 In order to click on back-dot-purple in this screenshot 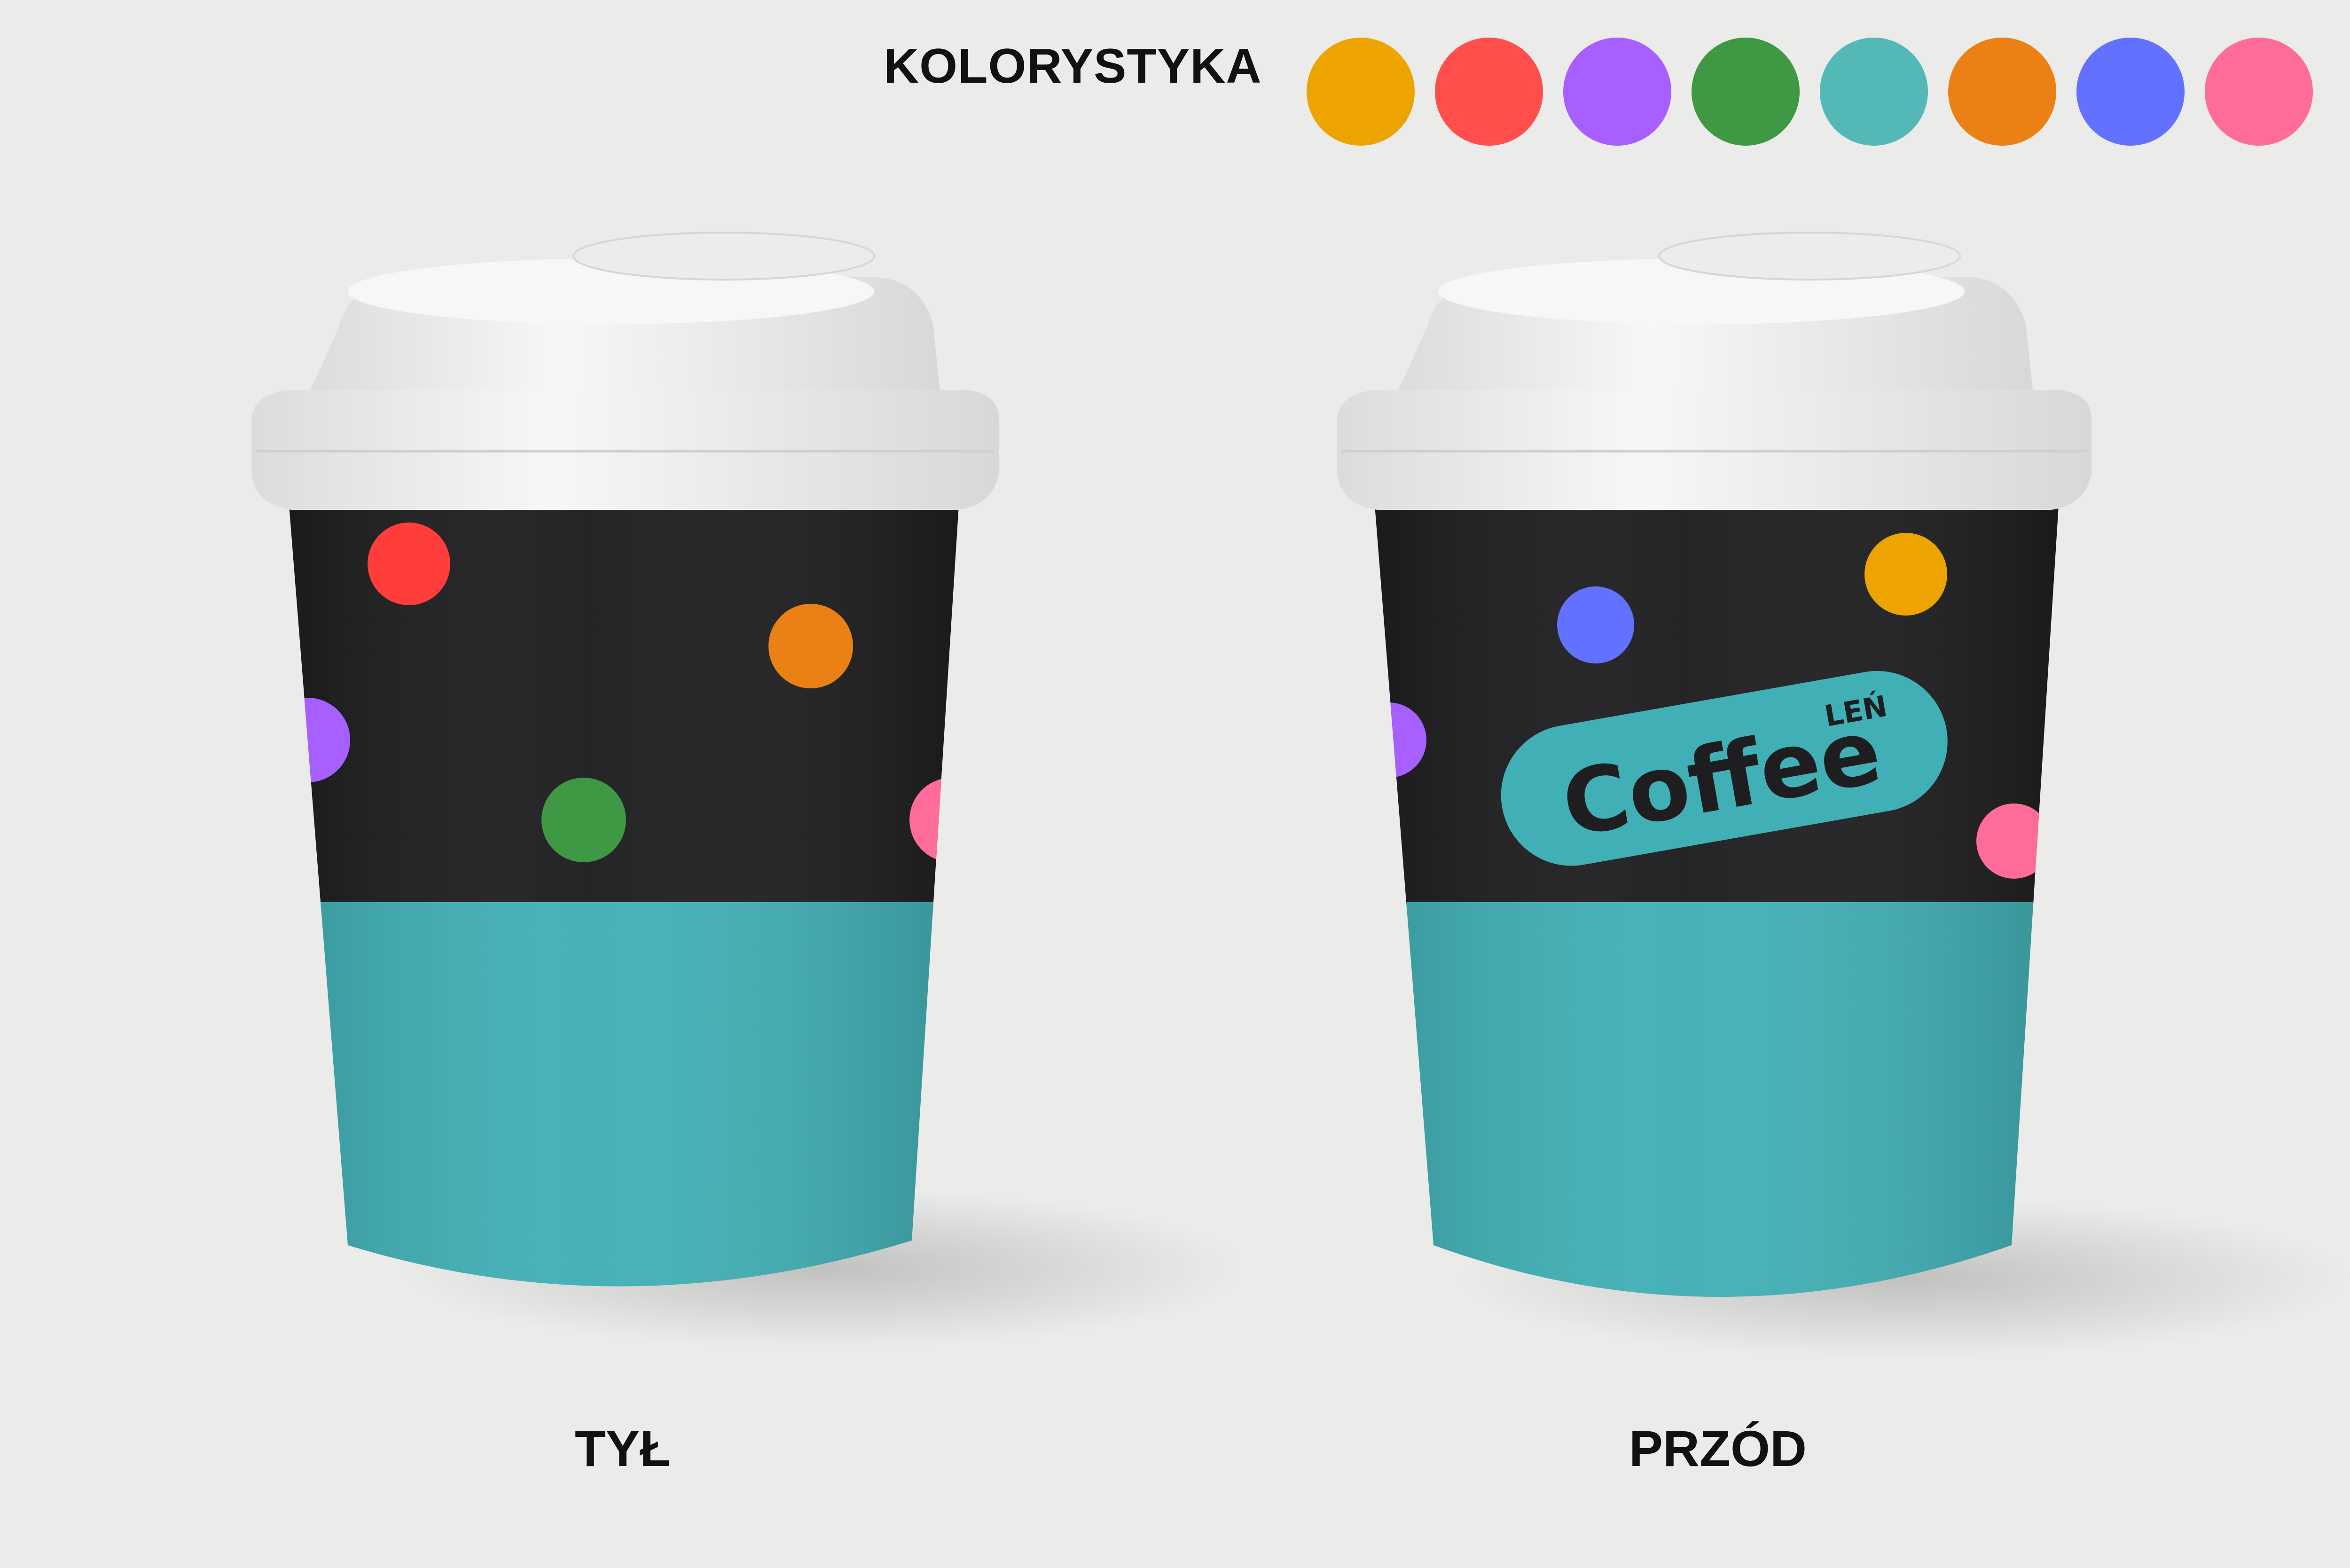, I will do `click(319, 740)`.